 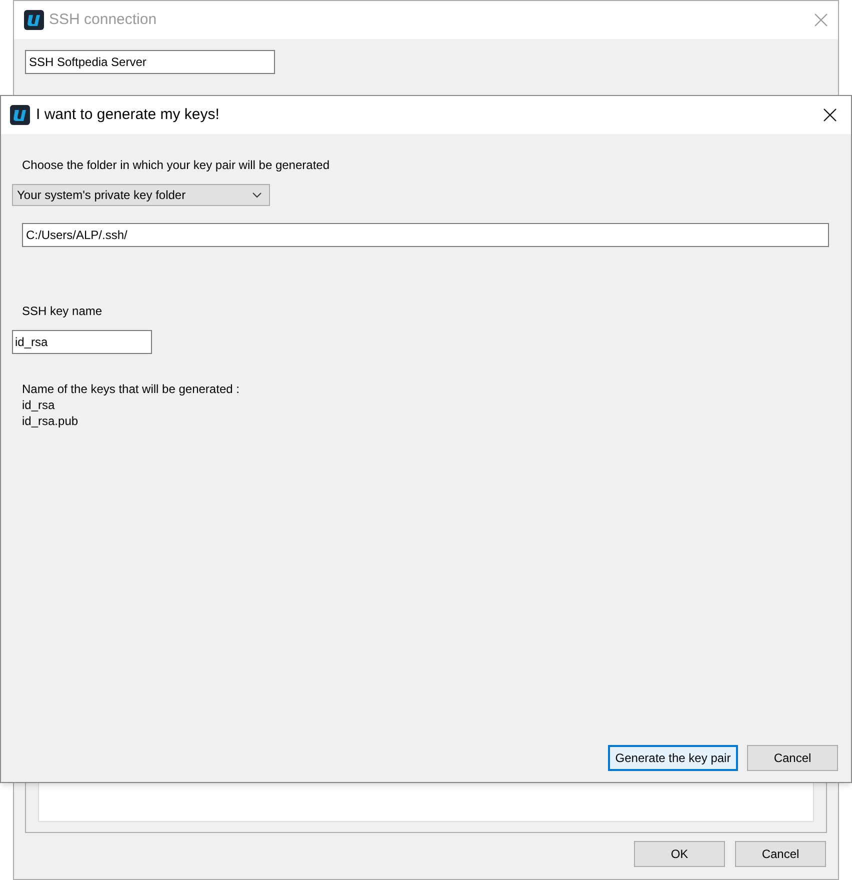 I want to click on key-name-field: id_rsa, so click(x=82, y=342).